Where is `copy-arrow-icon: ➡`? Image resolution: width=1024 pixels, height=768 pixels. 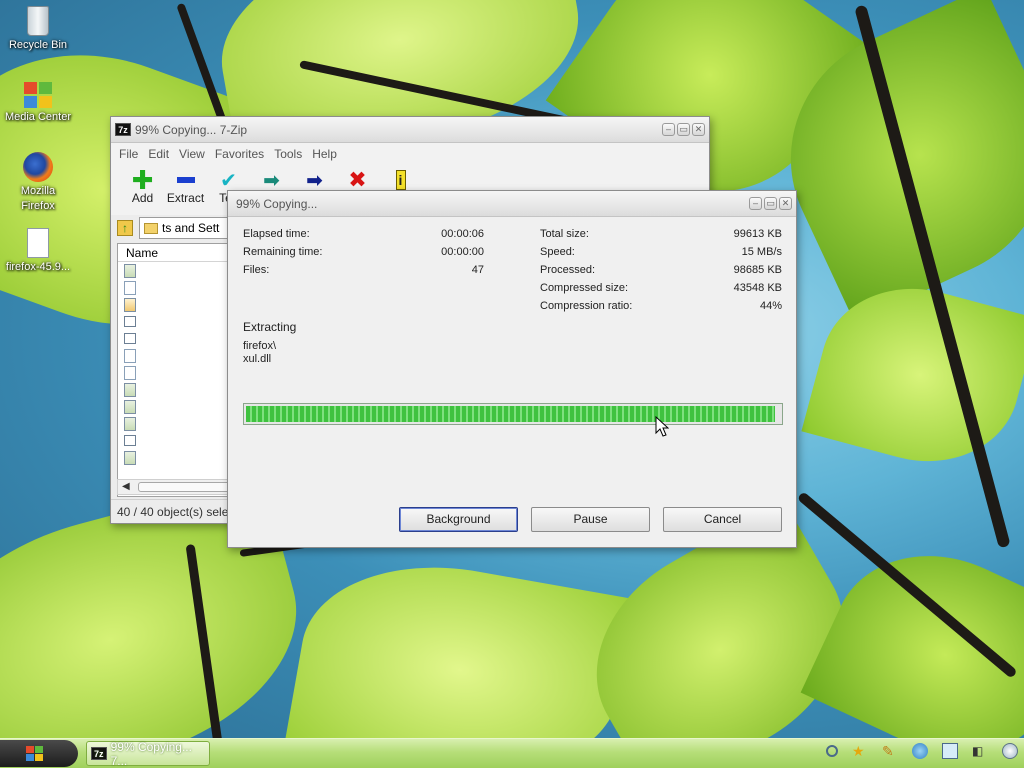
copy-arrow-icon: ➡ is located at coordinates (271, 180).